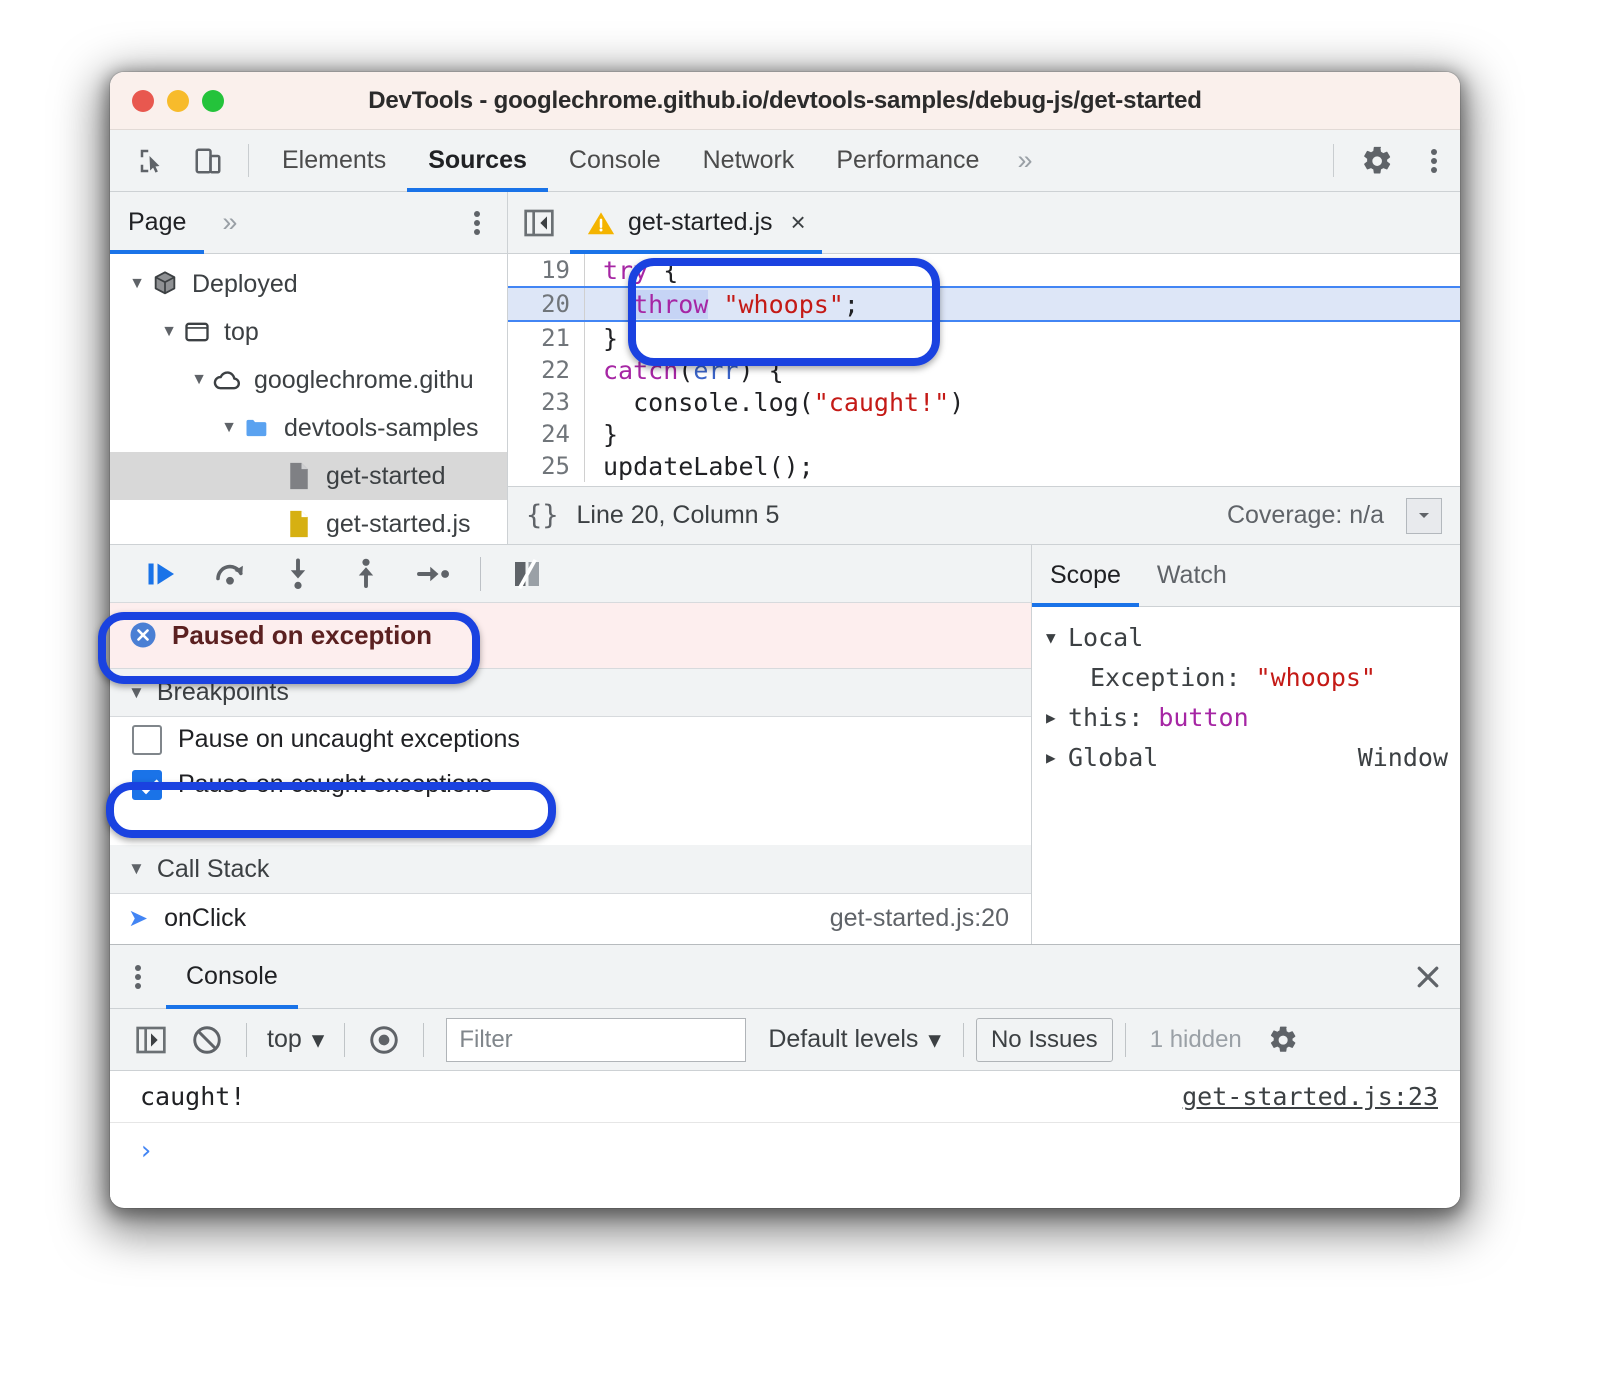 The height and width of the screenshot is (1388, 1616). I want to click on code-line: 21 }, so click(984, 338).